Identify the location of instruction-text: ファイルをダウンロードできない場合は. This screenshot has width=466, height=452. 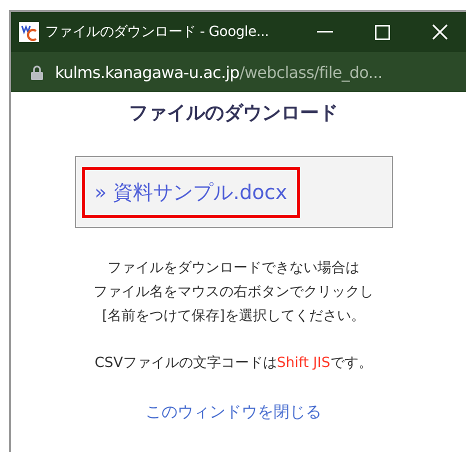
(233, 268).